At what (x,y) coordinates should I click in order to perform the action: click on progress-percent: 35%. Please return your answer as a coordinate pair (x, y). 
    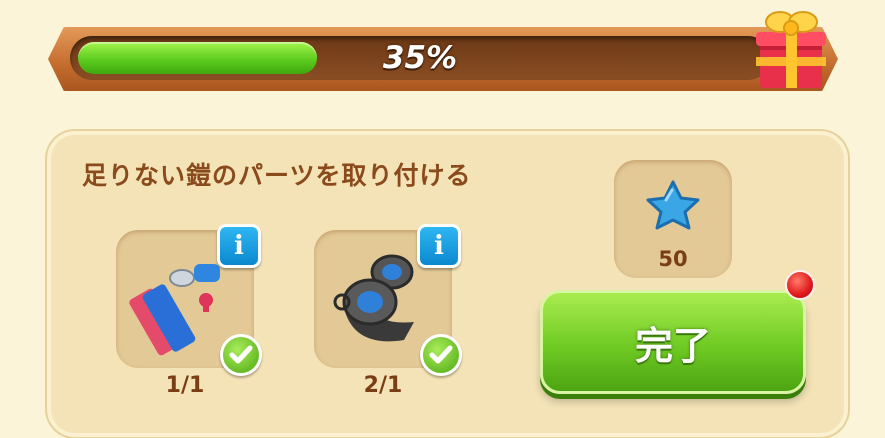
    Looking at the image, I should click on (420, 58).